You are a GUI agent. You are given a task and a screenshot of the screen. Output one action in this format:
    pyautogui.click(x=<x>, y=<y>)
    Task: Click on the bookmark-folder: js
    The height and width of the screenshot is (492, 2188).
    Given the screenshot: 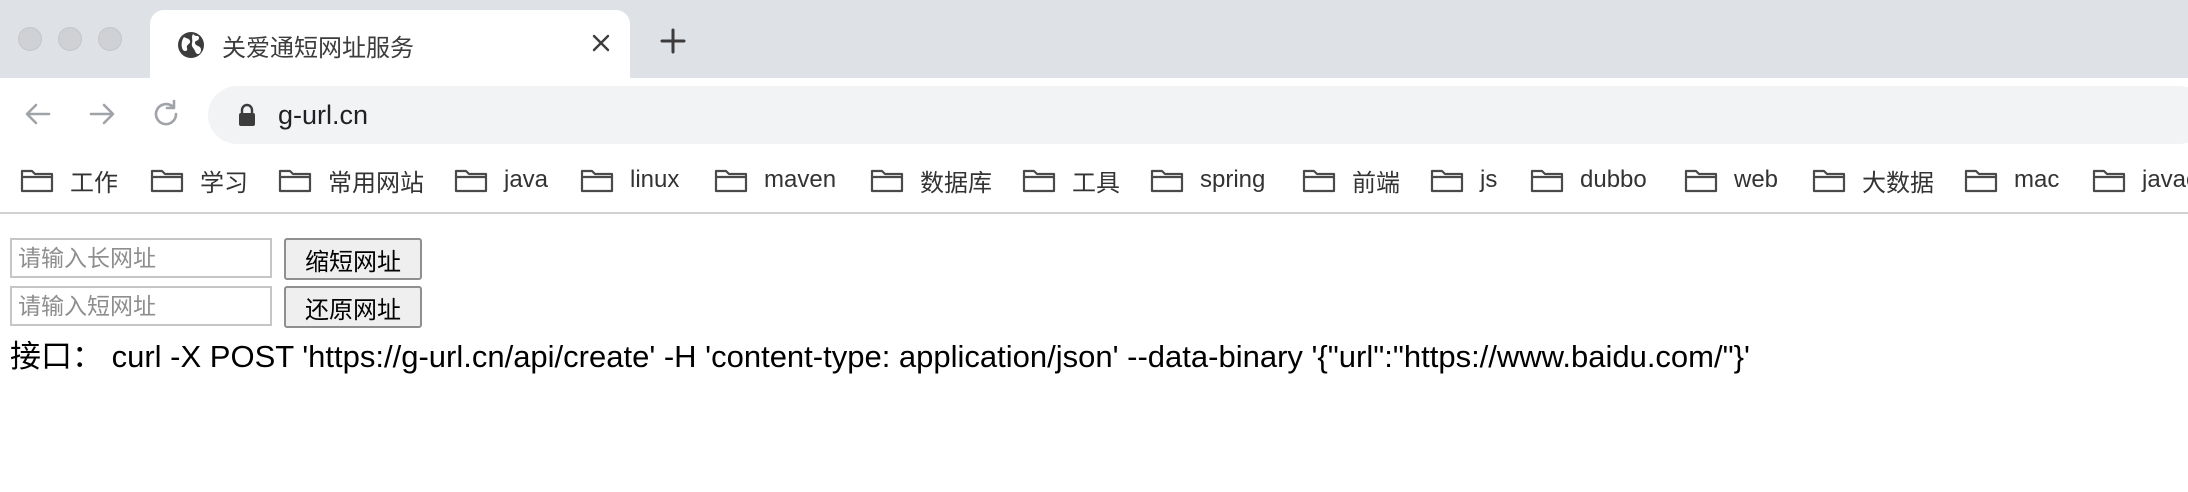 What is the action you would take?
    pyautogui.click(x=1463, y=180)
    